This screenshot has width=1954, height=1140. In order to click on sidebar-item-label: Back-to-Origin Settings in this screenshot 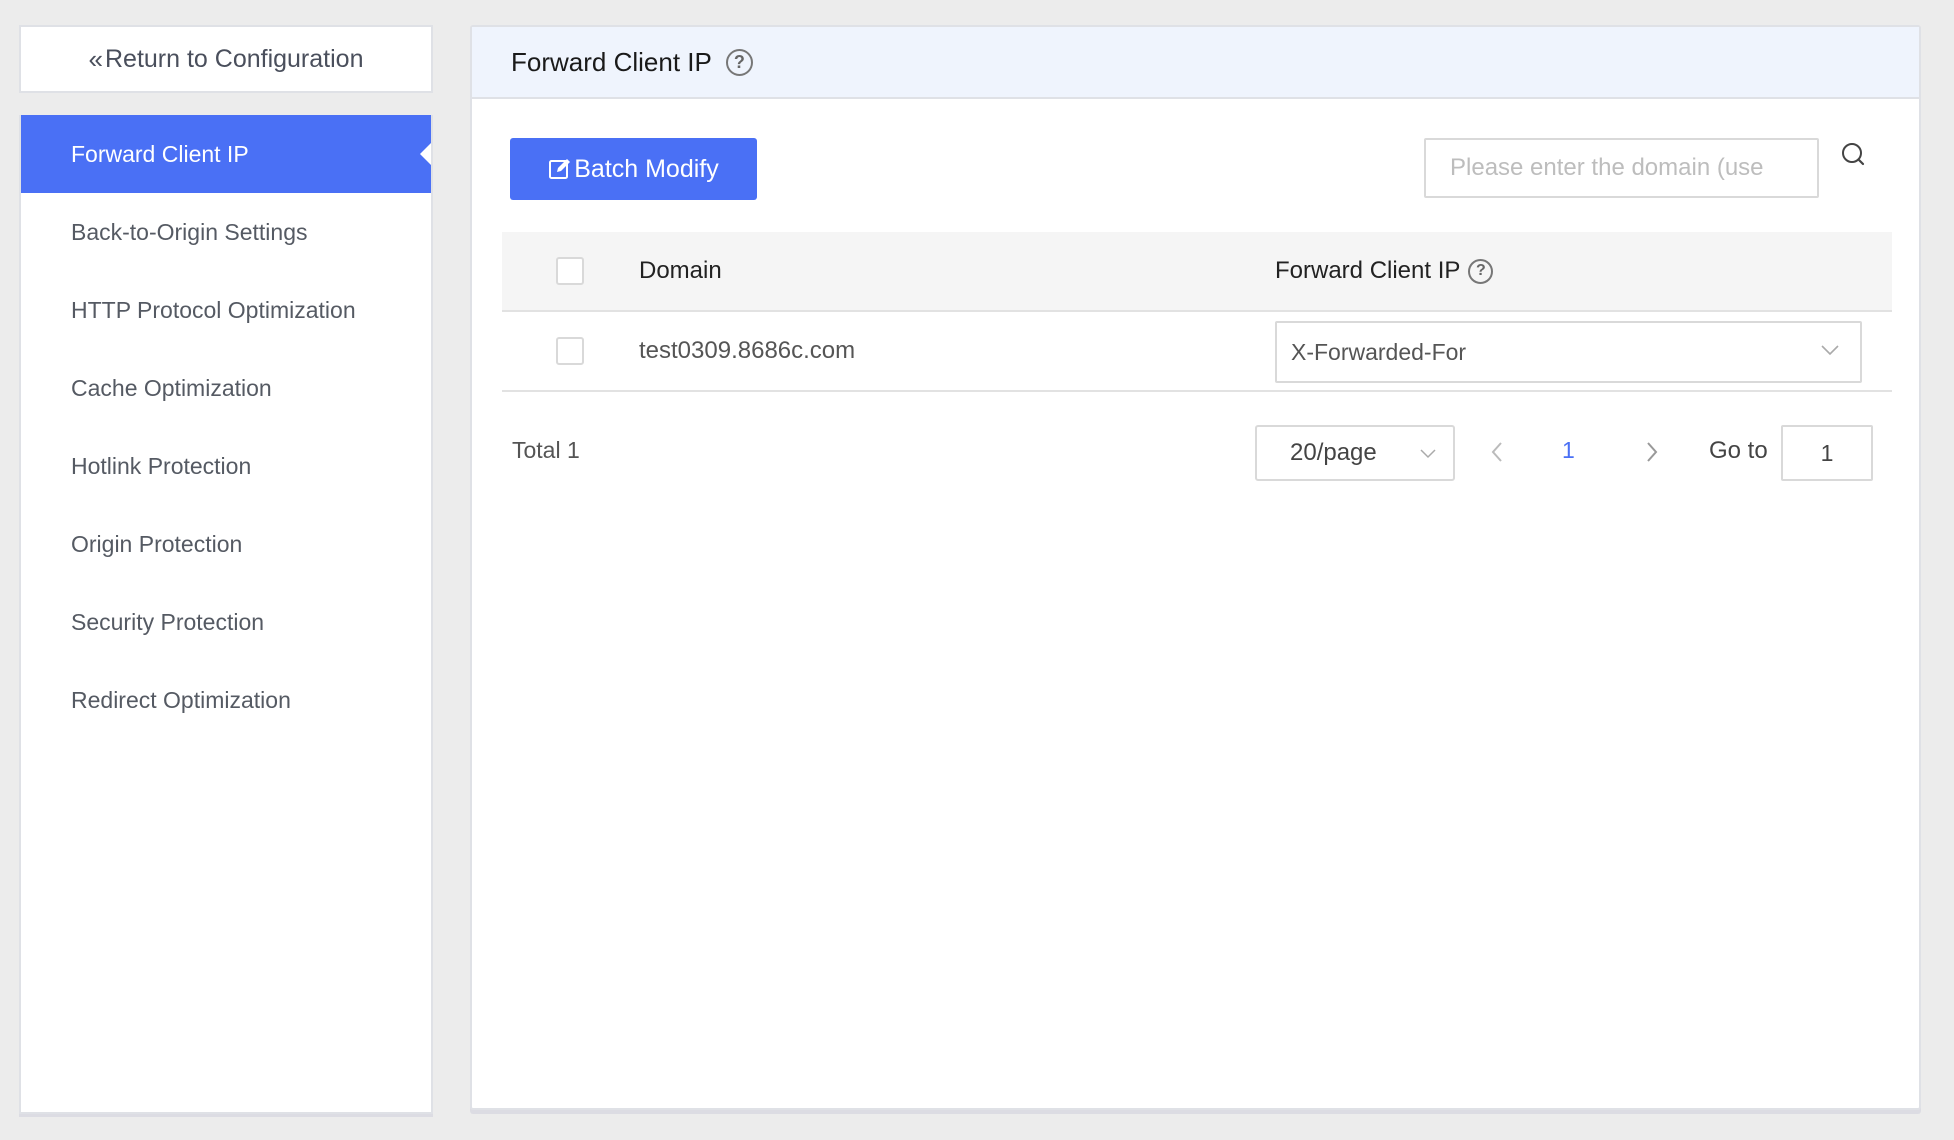, I will do `click(189, 231)`.